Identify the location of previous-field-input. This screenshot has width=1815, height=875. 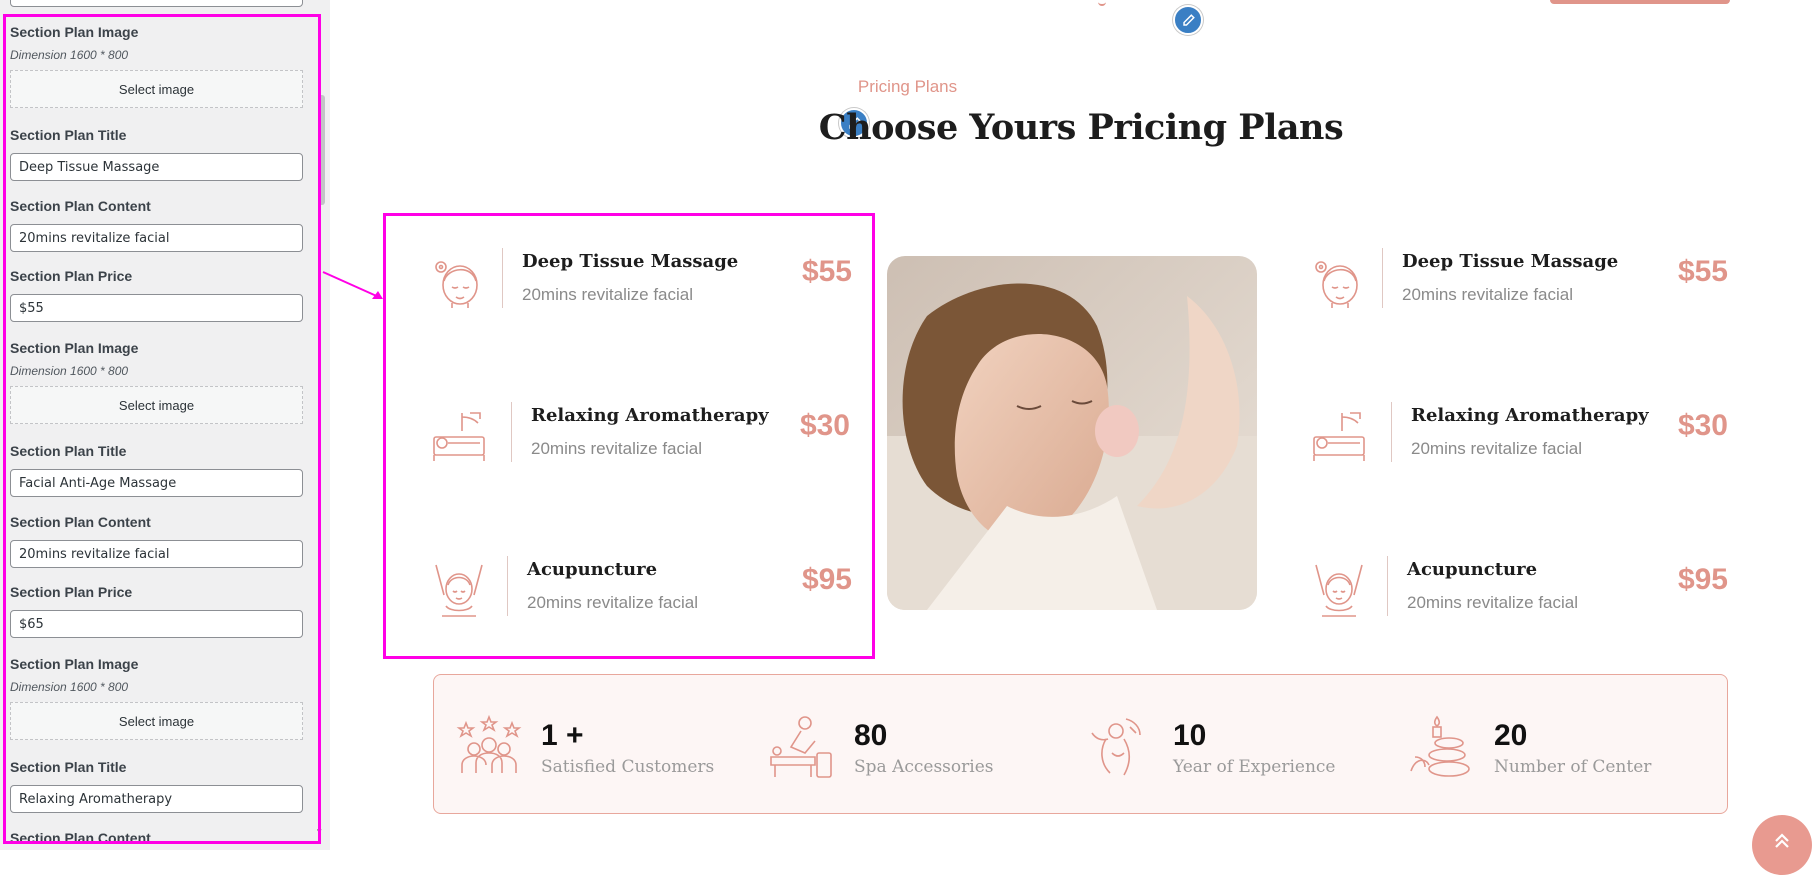
(156, 3).